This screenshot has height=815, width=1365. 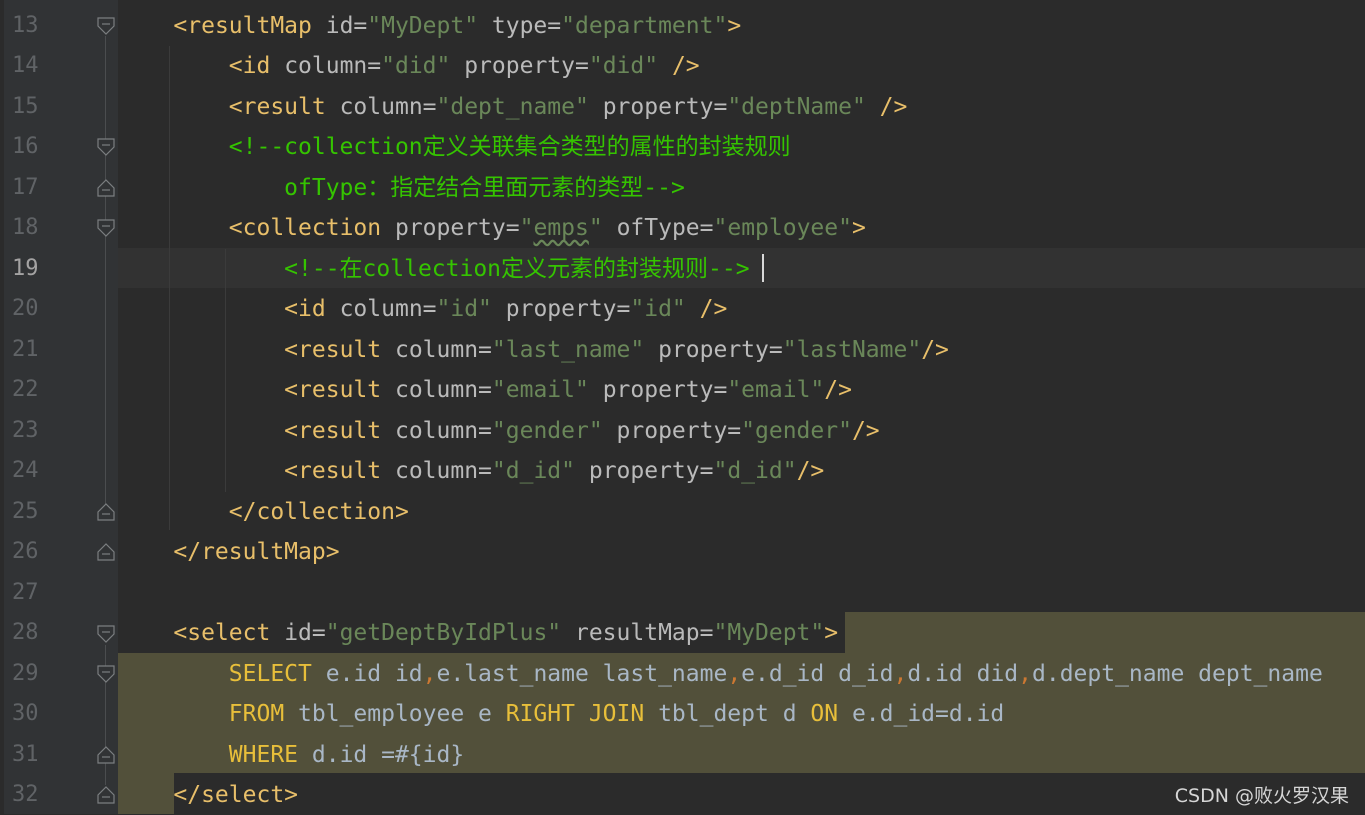 I want to click on code-line-17: ofType：指定结合里面元素的类型-->, so click(x=401, y=188).